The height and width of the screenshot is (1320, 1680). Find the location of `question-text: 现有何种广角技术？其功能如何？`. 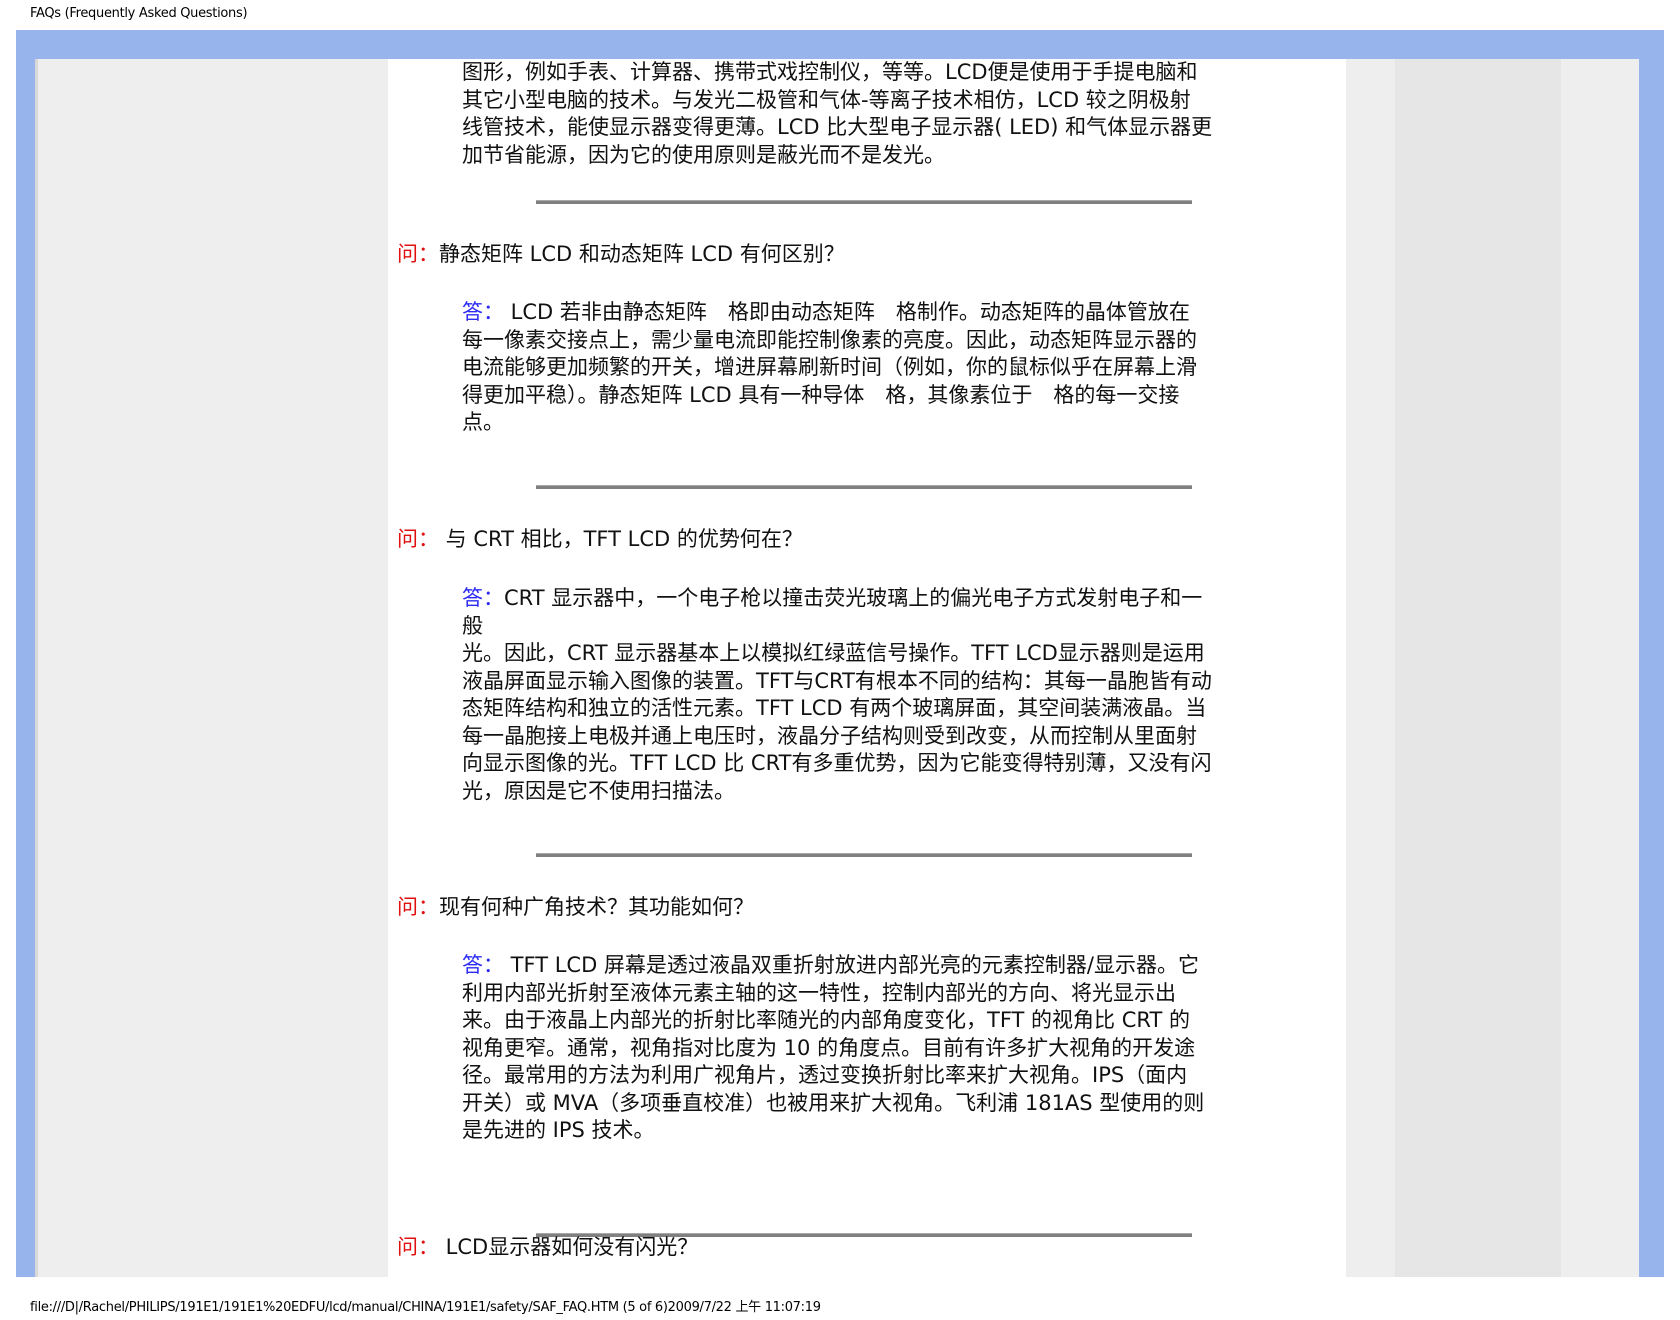

question-text: 现有何种广角技术？其功能如何？ is located at coordinates (596, 907).